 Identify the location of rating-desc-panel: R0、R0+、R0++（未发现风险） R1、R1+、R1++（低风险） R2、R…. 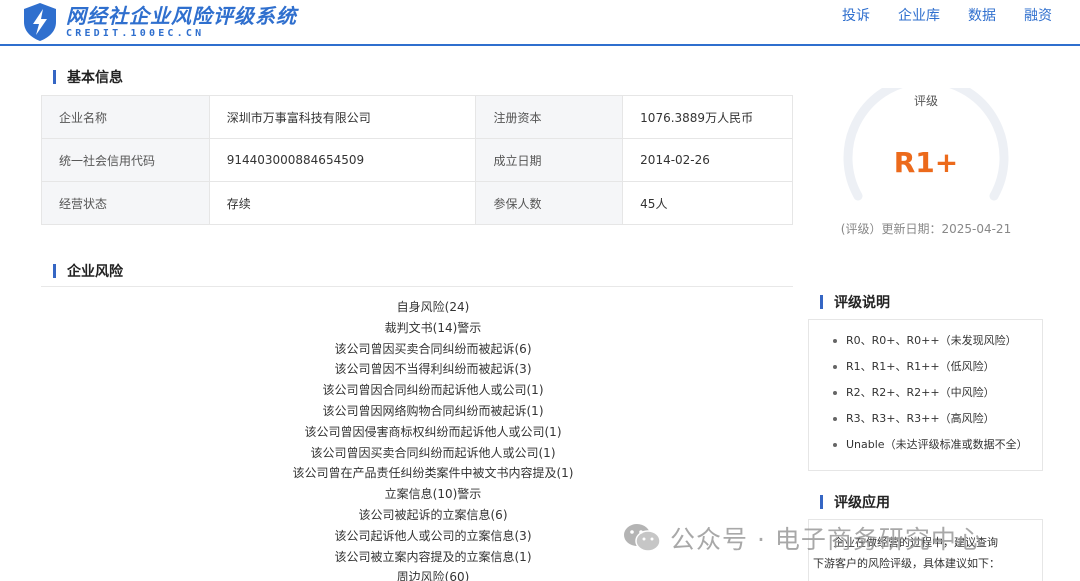
(925, 395).